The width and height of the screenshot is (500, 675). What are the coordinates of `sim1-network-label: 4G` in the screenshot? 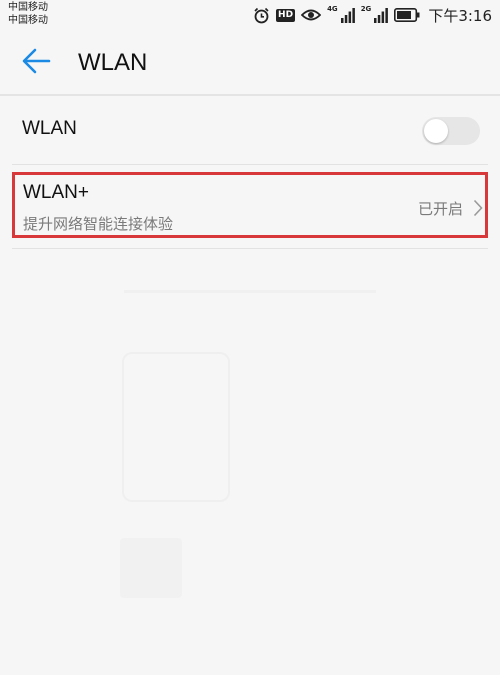 It's located at (332, 9).